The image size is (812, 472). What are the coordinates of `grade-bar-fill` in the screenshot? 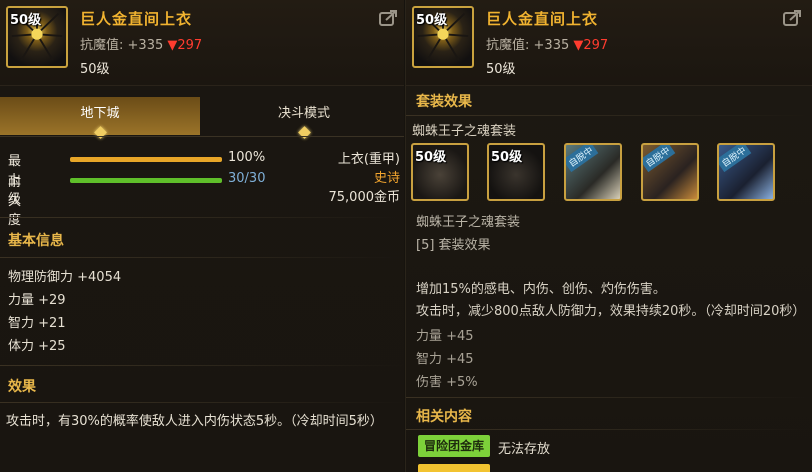 It's located at (146, 159).